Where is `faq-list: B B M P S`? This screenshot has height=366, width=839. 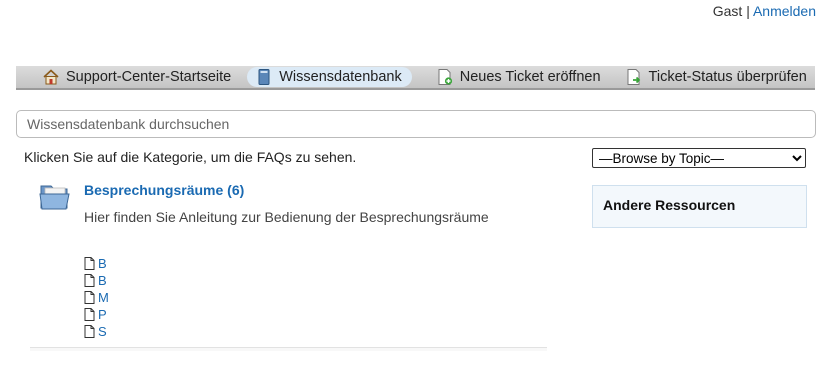
faq-list: B B M P S is located at coordinates (99, 297).